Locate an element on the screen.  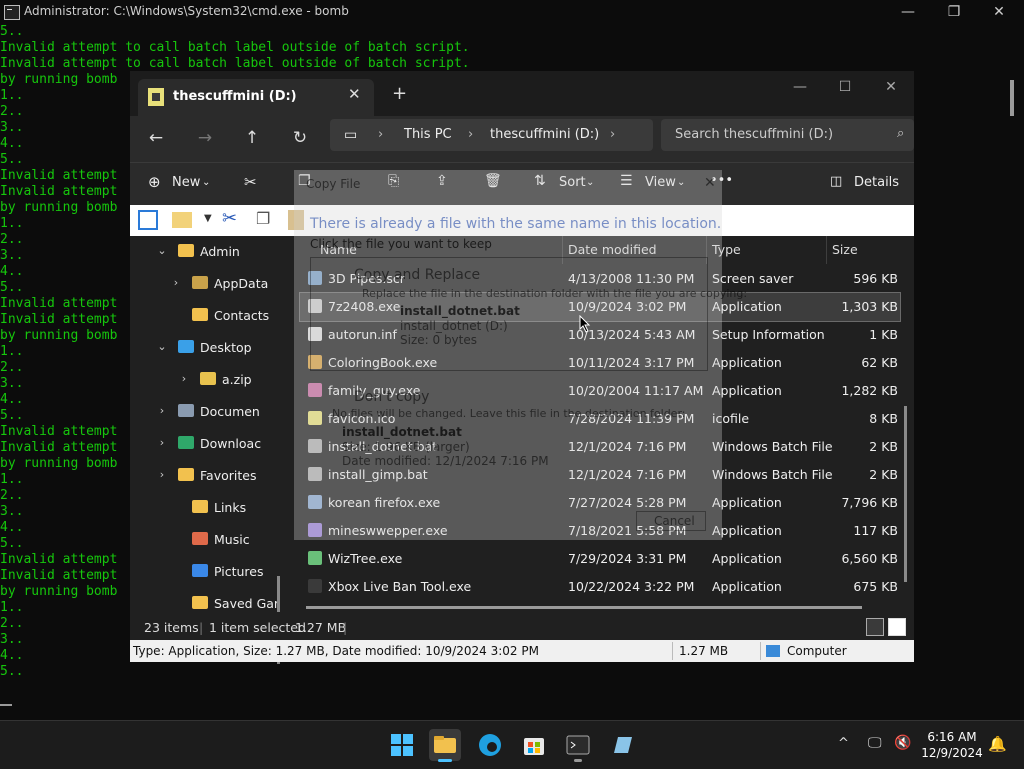
running-indicator is located at coordinates (578, 760).